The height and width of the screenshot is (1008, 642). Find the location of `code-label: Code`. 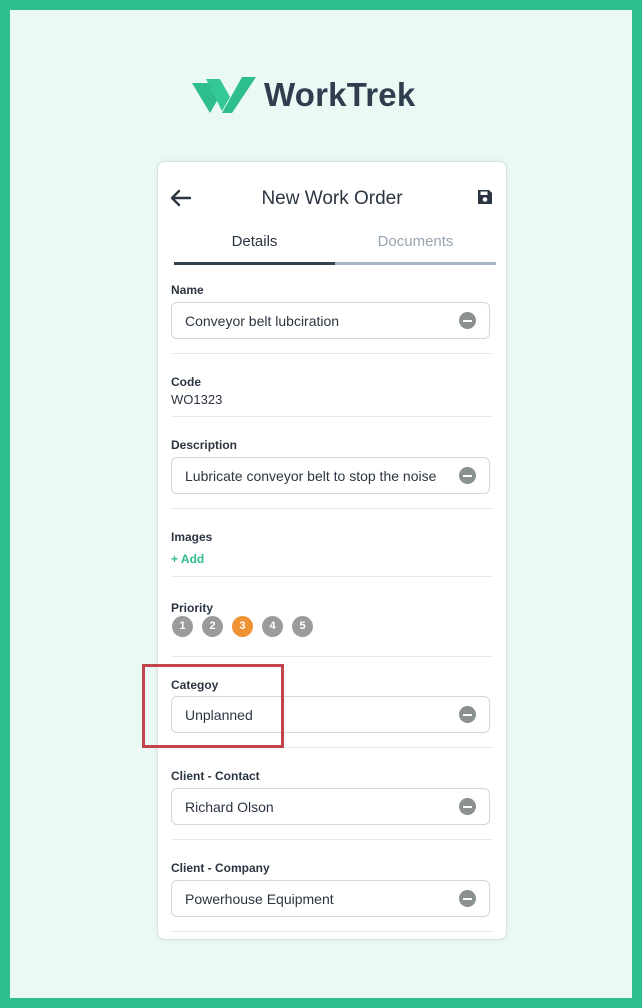

code-label: Code is located at coordinates (186, 382).